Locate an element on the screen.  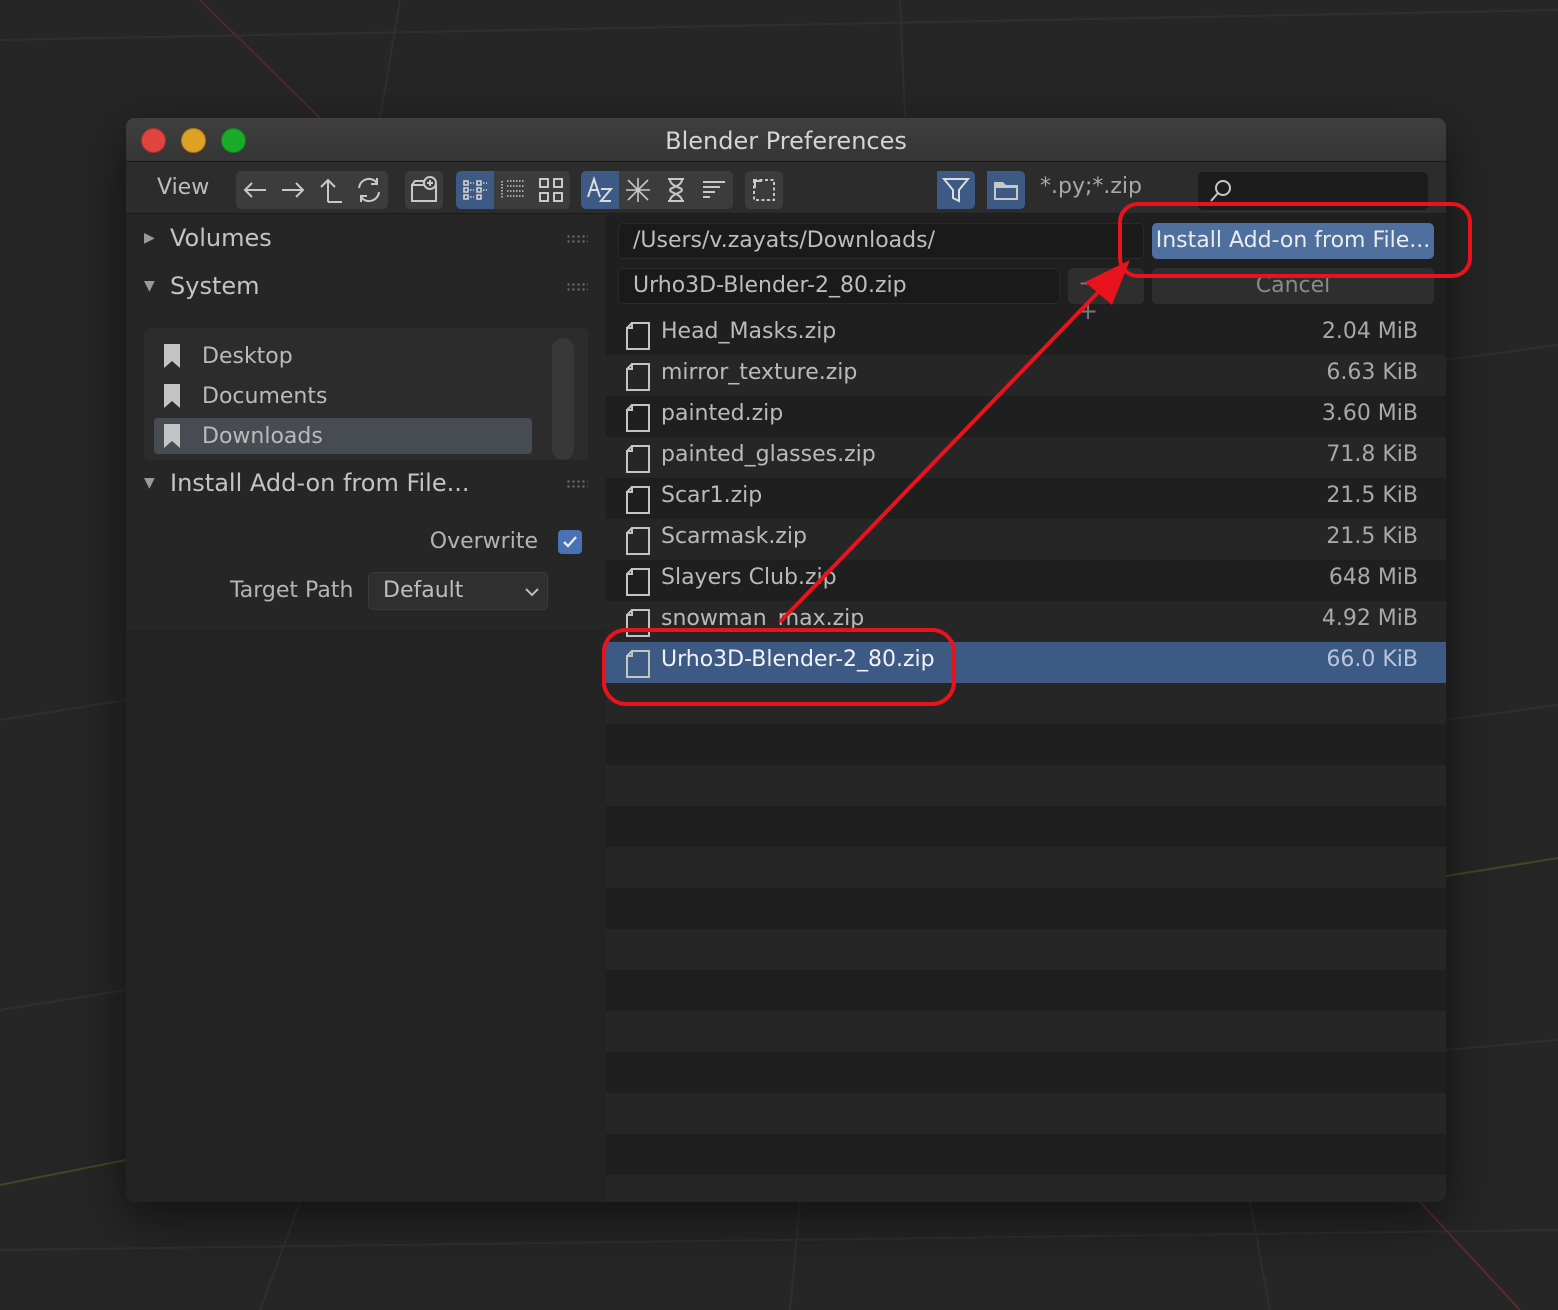
sort-extension-icon is located at coordinates (638, 190).